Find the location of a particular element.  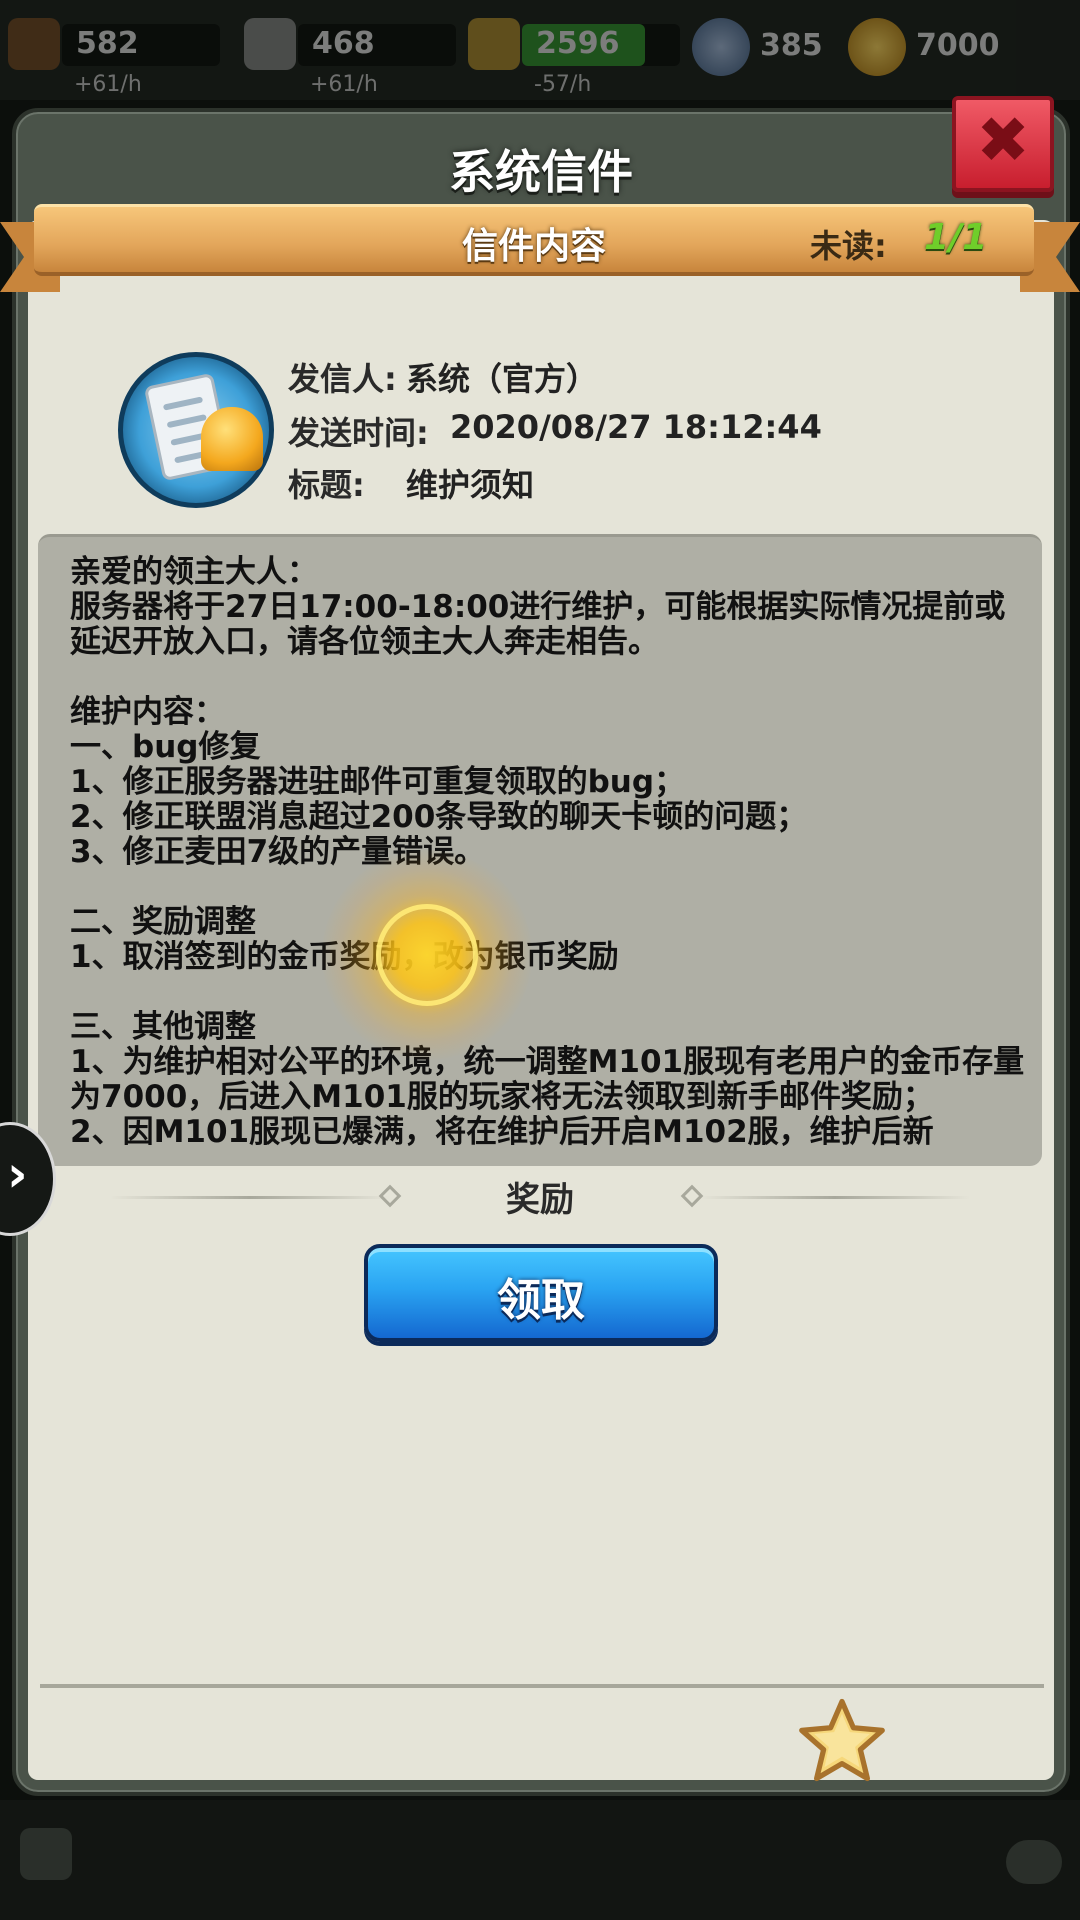

claim-button: 领取 is located at coordinates (541, 1293).